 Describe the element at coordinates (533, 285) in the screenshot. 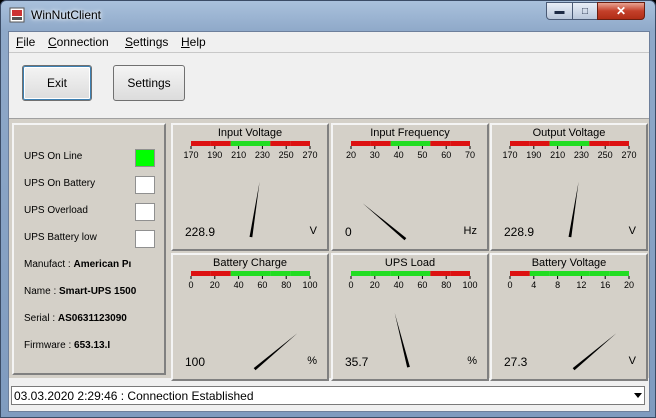

I see `gauge-tick-label: 4` at that location.